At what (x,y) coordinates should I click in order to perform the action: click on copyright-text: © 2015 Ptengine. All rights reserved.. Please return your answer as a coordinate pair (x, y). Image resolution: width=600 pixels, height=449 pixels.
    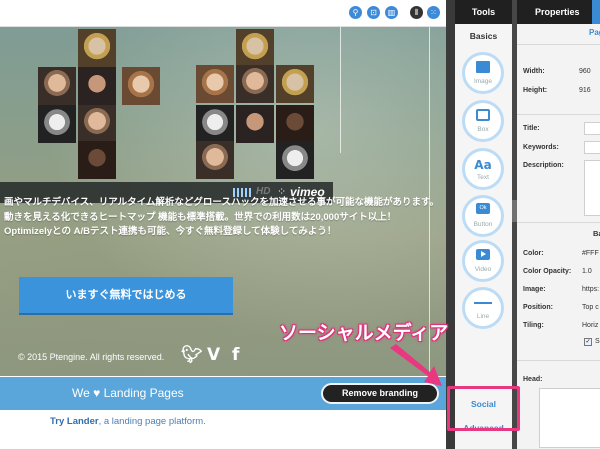
    Looking at the image, I should click on (91, 357).